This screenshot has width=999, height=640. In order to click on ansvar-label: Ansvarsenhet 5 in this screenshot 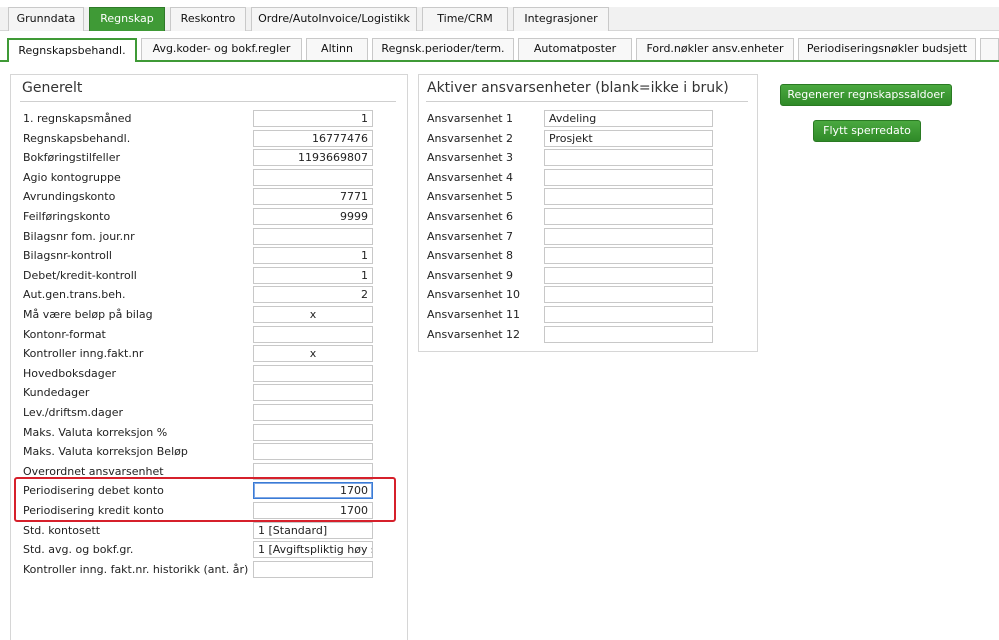, I will do `click(470, 196)`.